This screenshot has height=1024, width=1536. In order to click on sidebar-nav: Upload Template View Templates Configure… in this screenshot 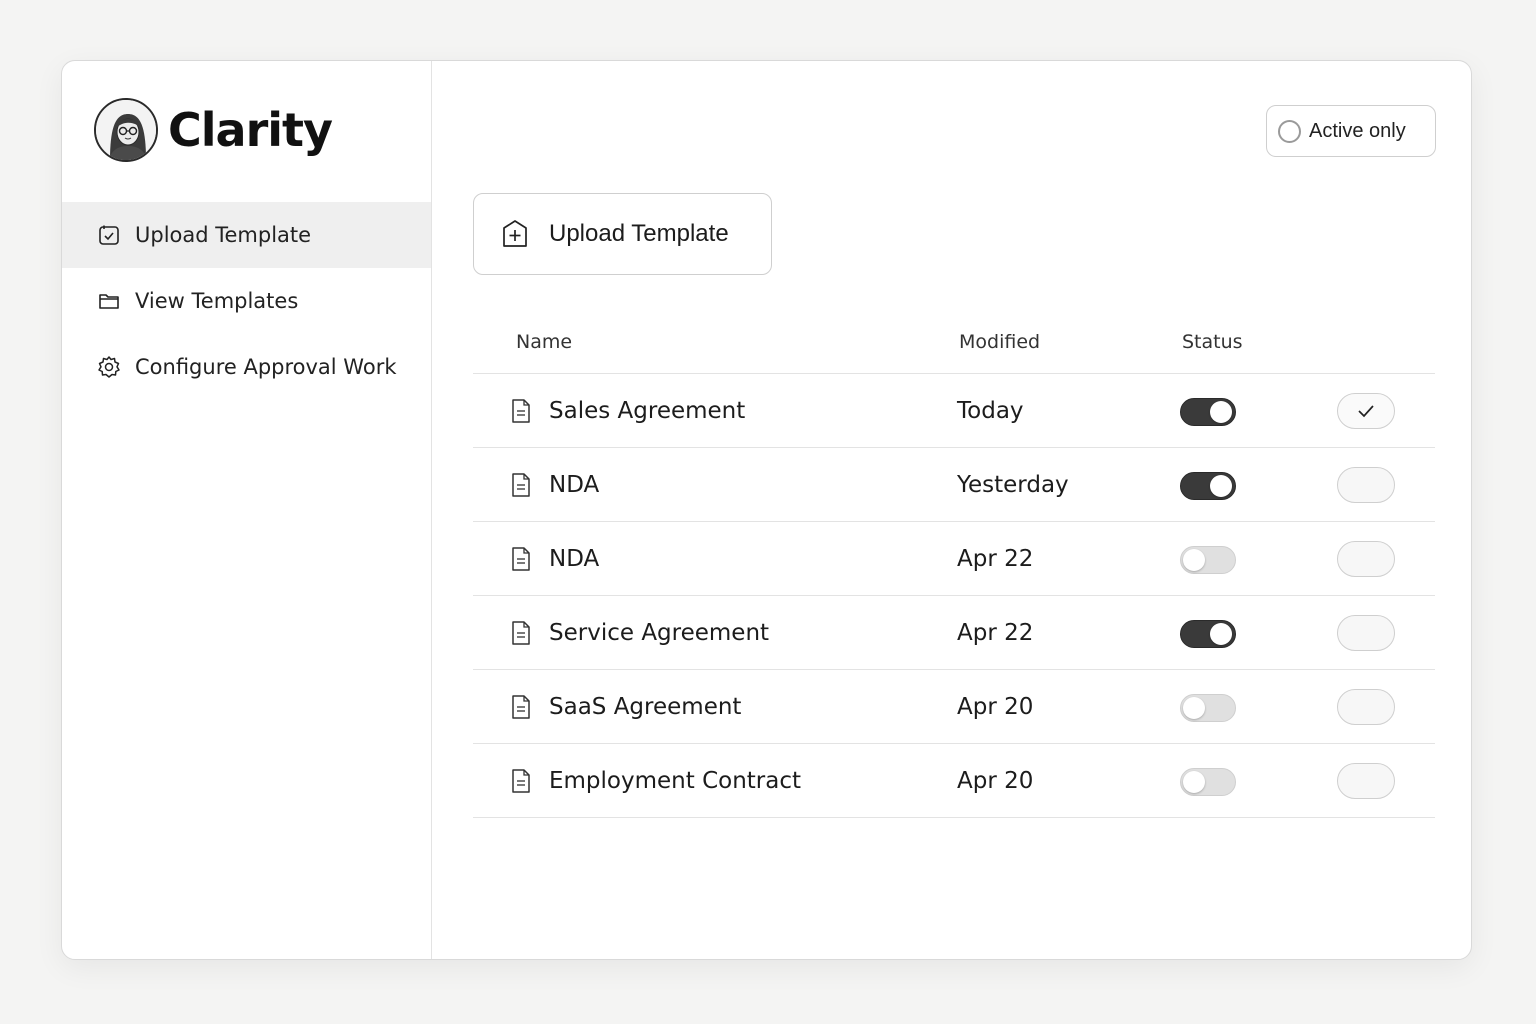, I will do `click(246, 301)`.